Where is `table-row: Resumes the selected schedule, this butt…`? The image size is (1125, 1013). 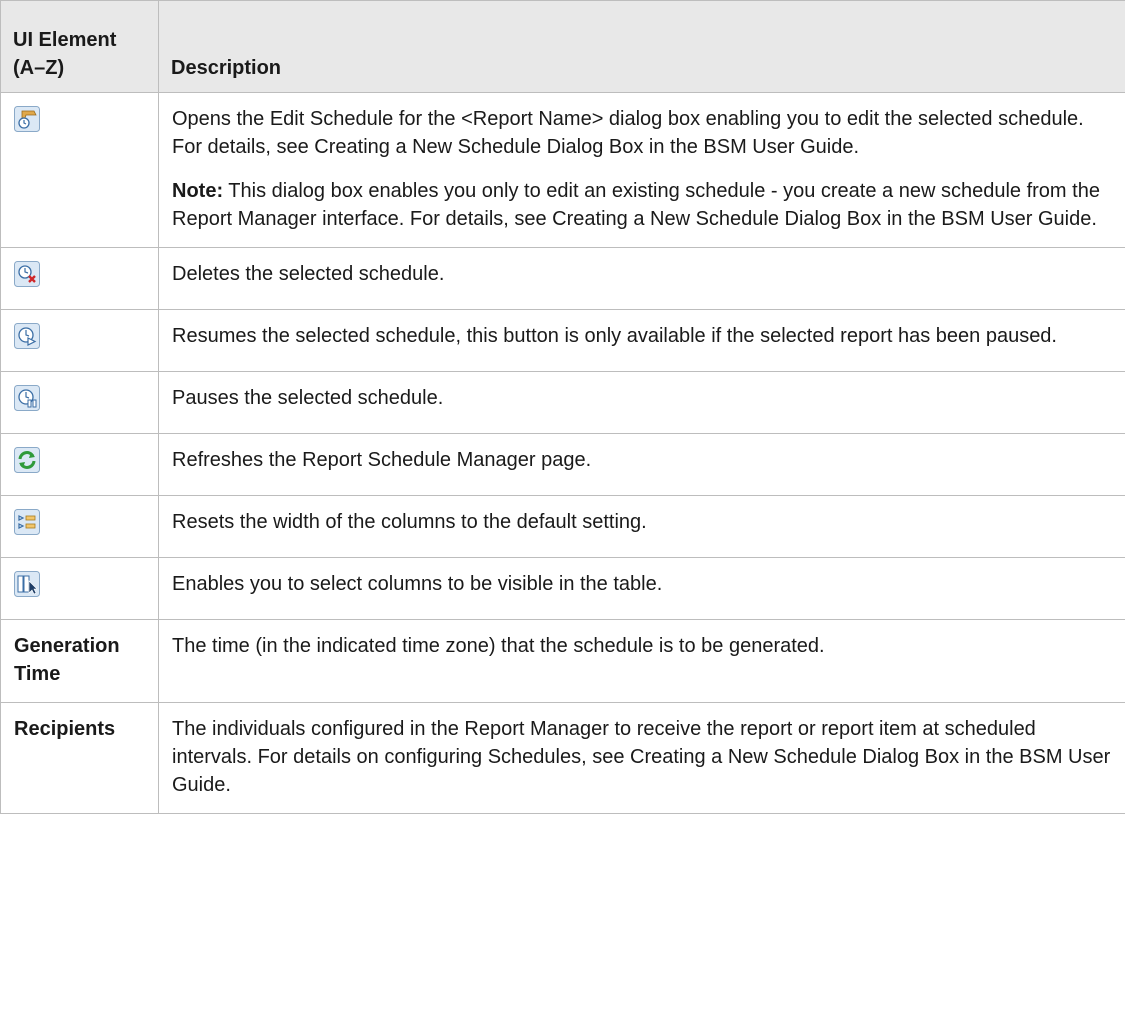
table-row: Resumes the selected schedule, this butt… is located at coordinates (562, 340).